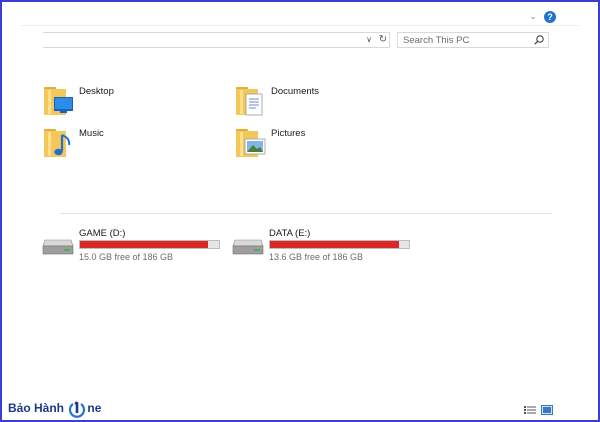  I want to click on pictures-folder-icon, so click(251, 143).